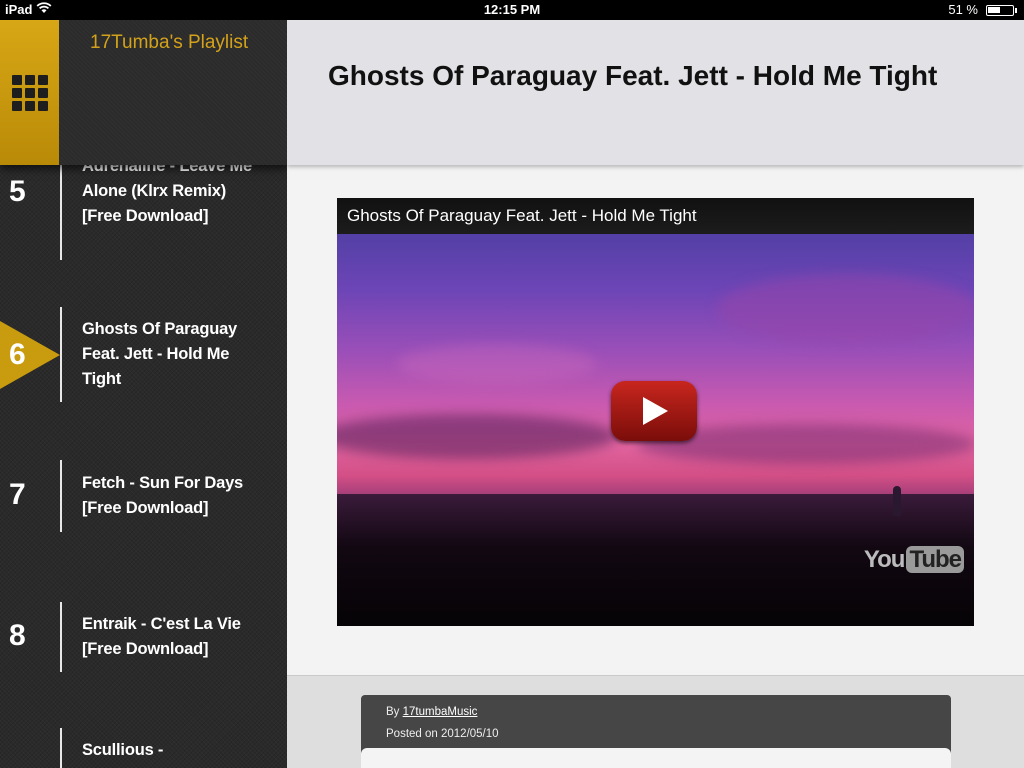 The image size is (1024, 768). I want to click on grid-menu-button, so click(29, 92).